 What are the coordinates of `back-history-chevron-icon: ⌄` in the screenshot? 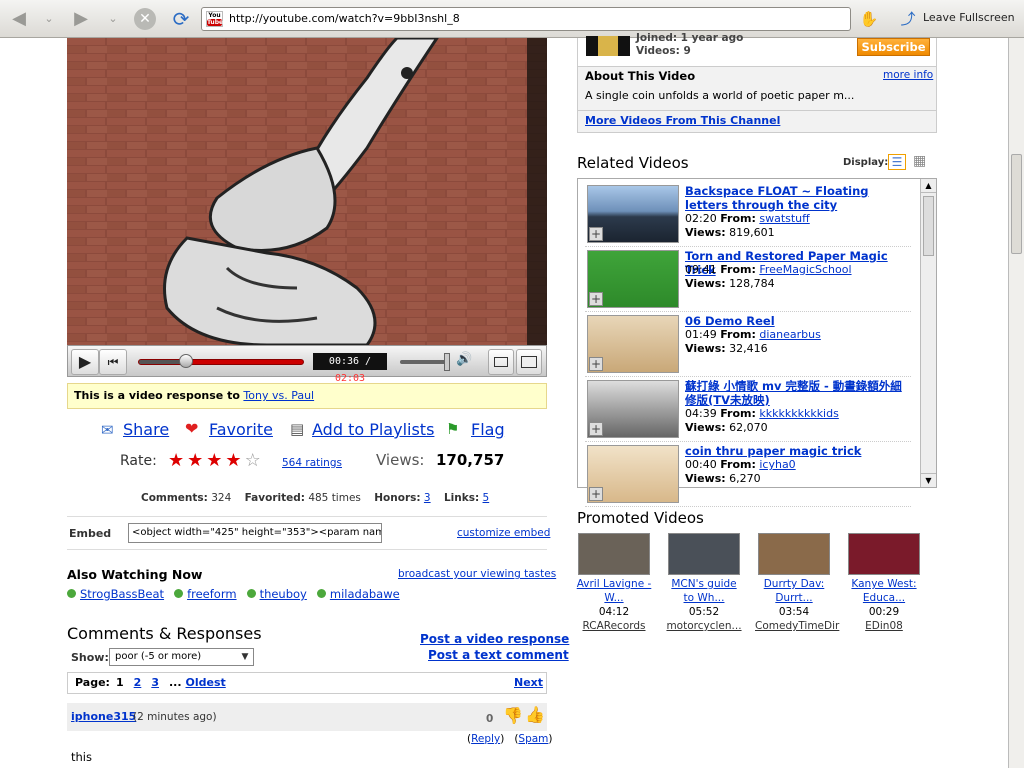 It's located at (49, 19).